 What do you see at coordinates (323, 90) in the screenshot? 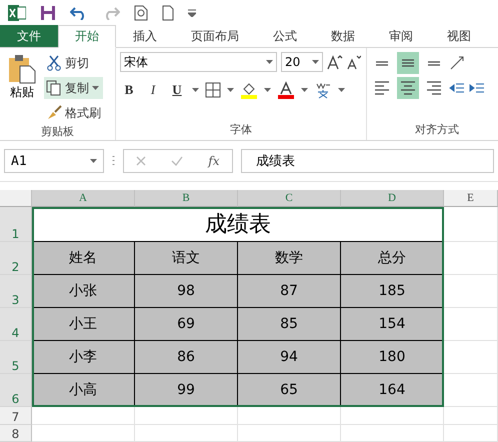
I see `phonetic-guide-icon` at bounding box center [323, 90].